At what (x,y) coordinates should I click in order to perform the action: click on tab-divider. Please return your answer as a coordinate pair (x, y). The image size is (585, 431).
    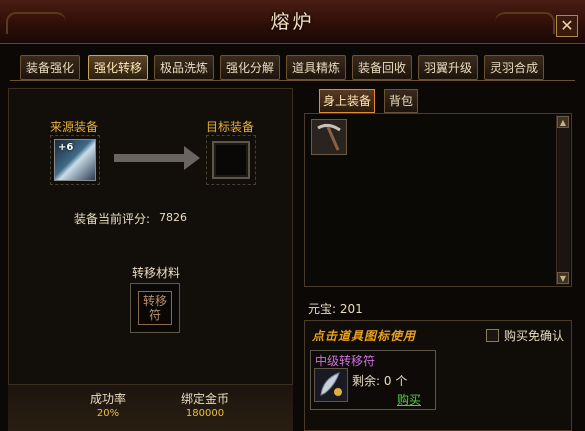
    Looking at the image, I should click on (292, 80).